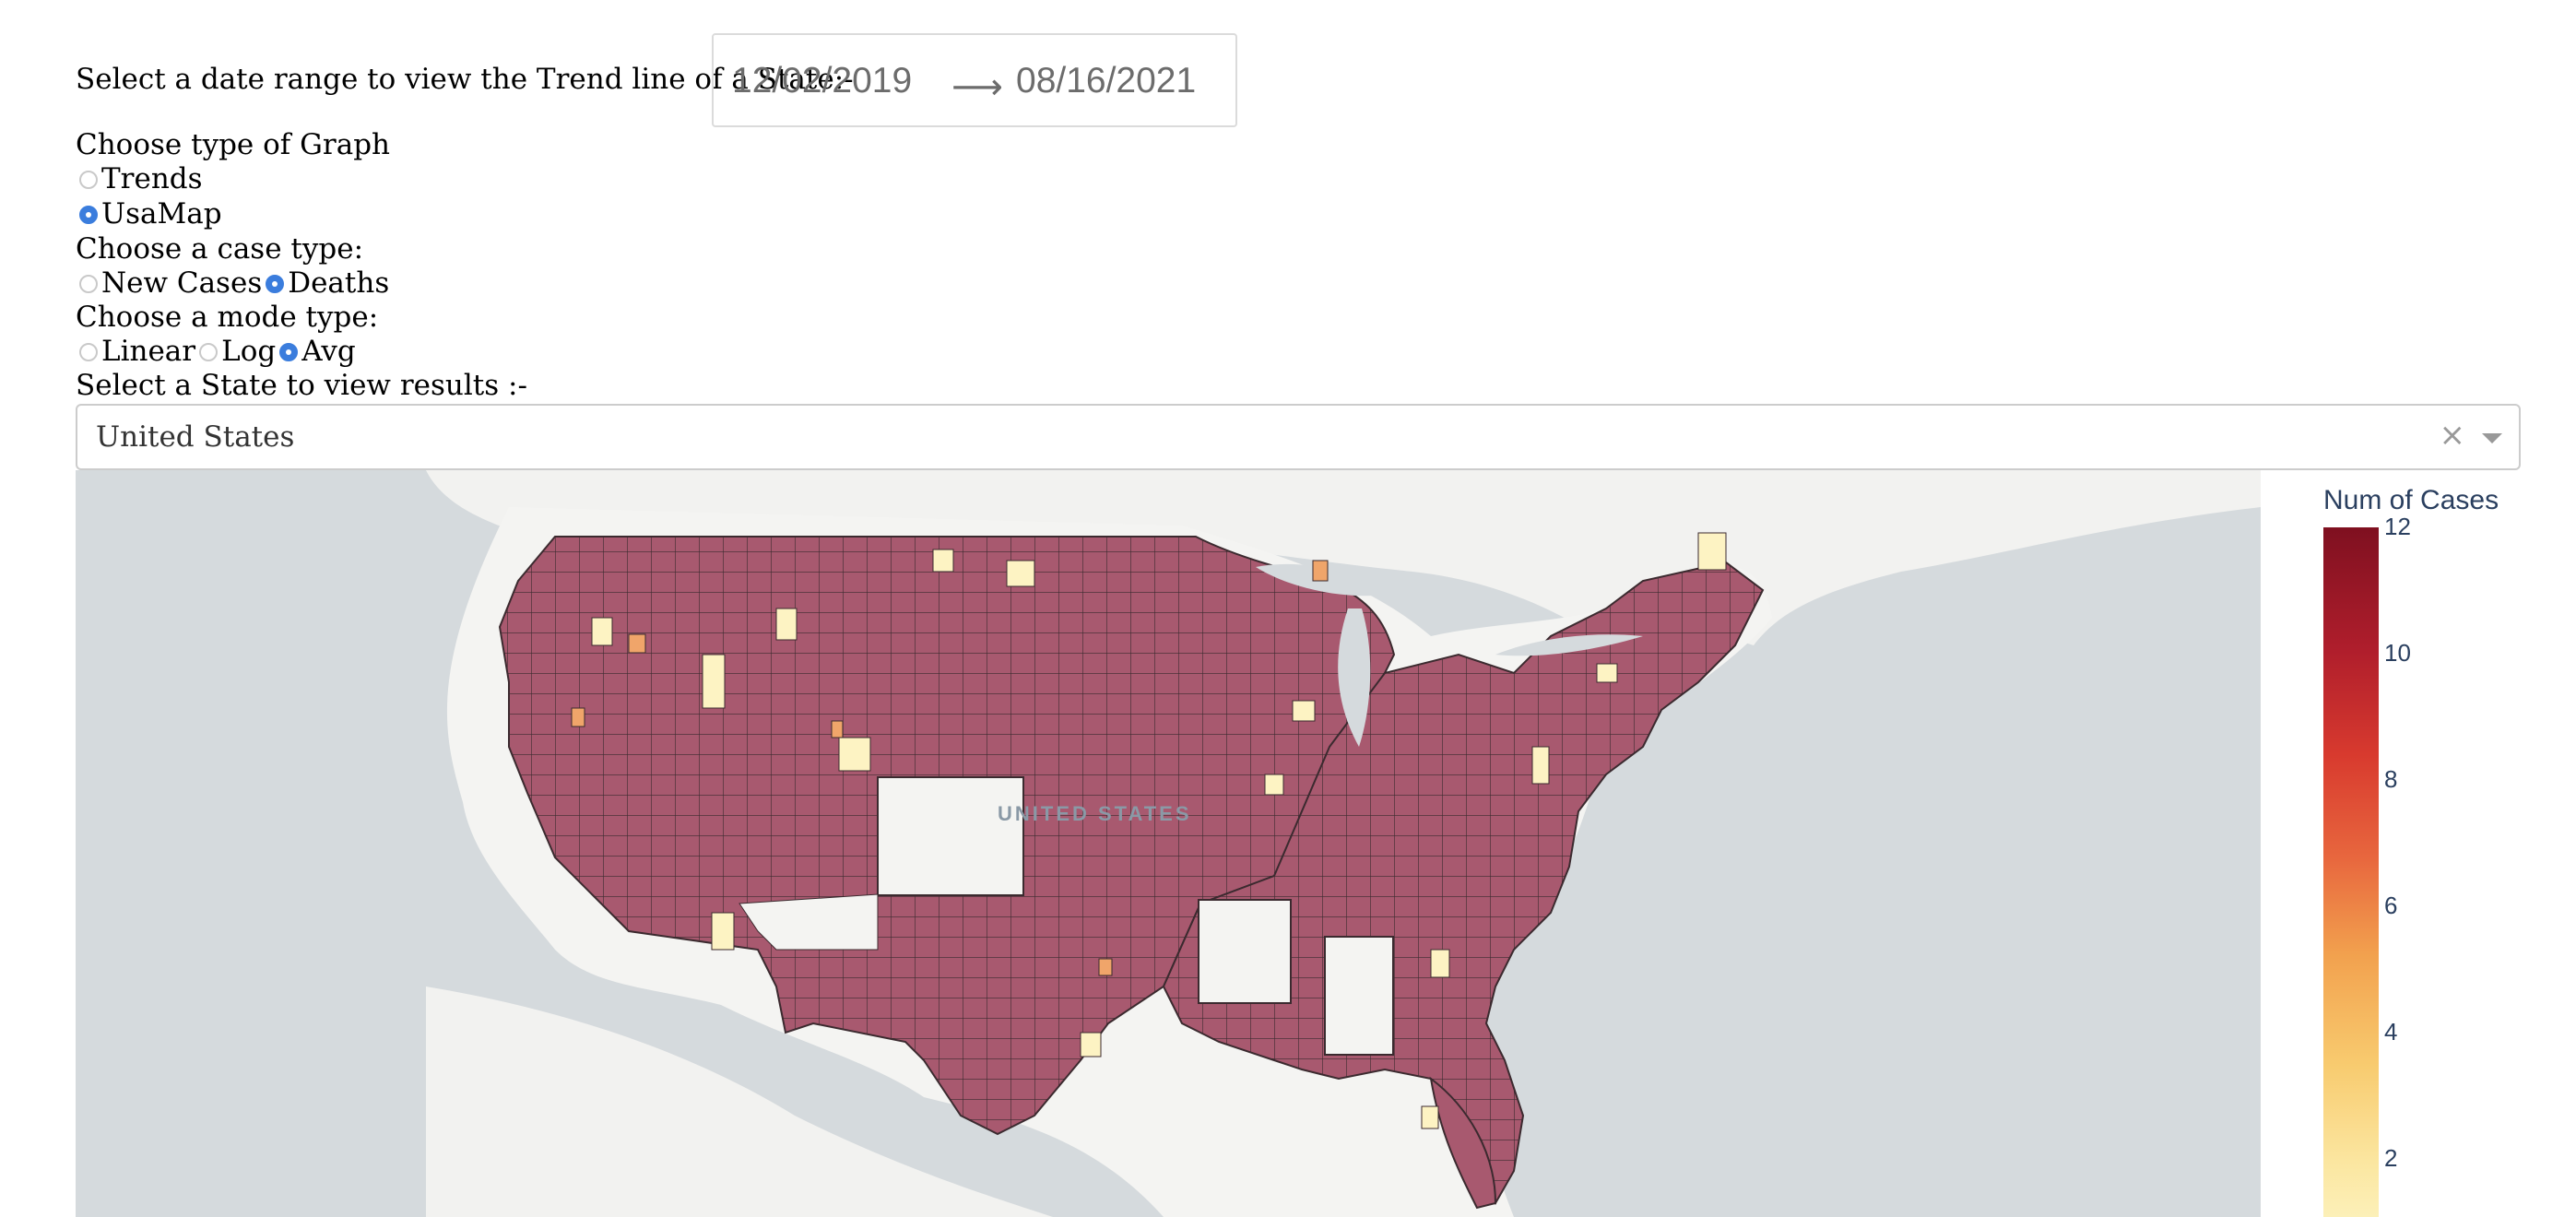 This screenshot has width=2576, height=1217. What do you see at coordinates (88, 179) in the screenshot?
I see `radio-trends` at bounding box center [88, 179].